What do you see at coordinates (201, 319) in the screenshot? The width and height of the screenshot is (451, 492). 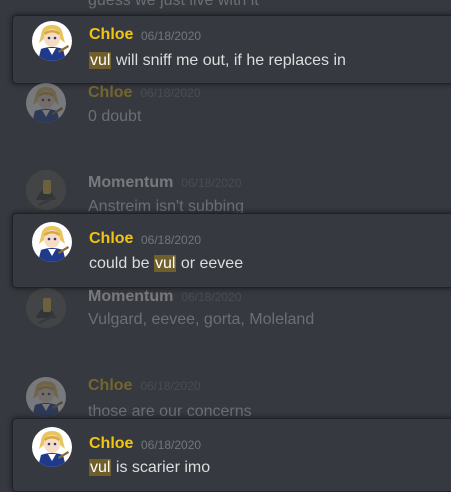 I see `message-text: Vulgard, eevee, gorta, Moleland` at bounding box center [201, 319].